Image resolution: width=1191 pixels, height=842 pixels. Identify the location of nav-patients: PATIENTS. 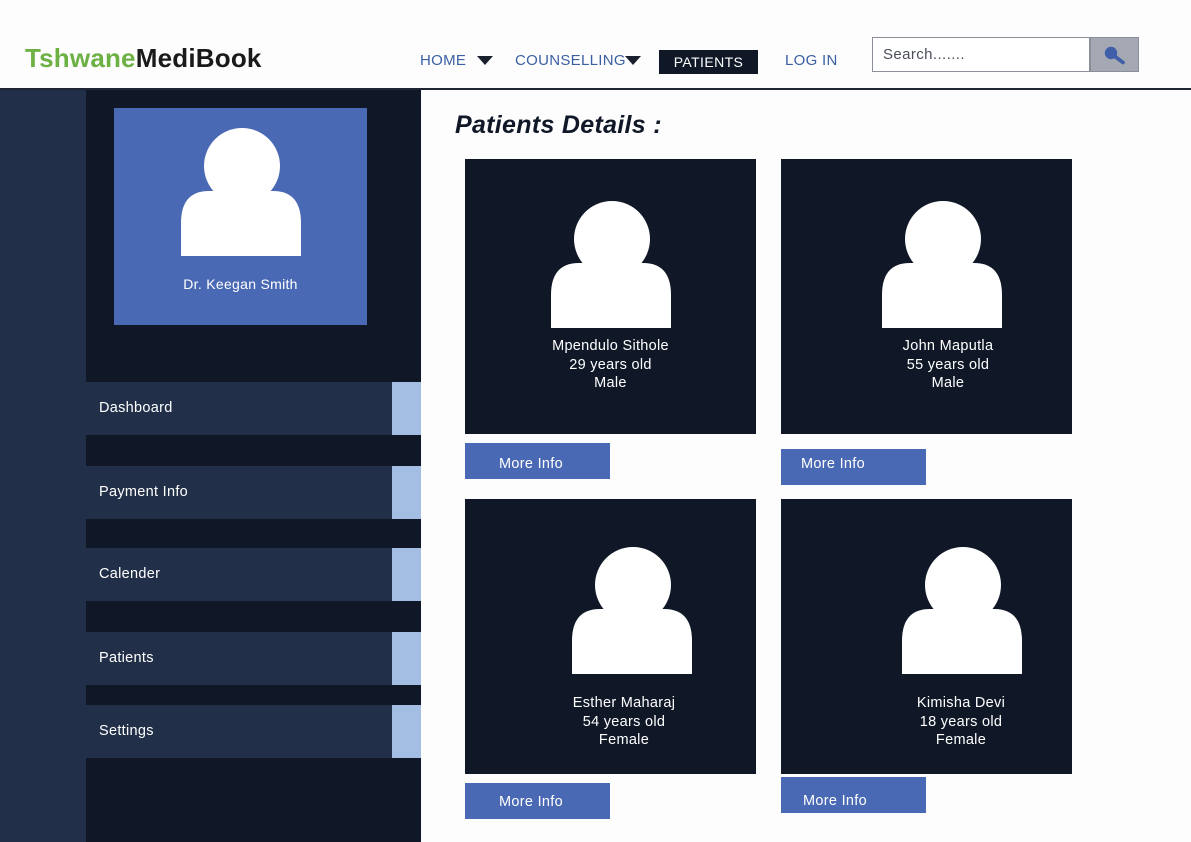
(708, 62).